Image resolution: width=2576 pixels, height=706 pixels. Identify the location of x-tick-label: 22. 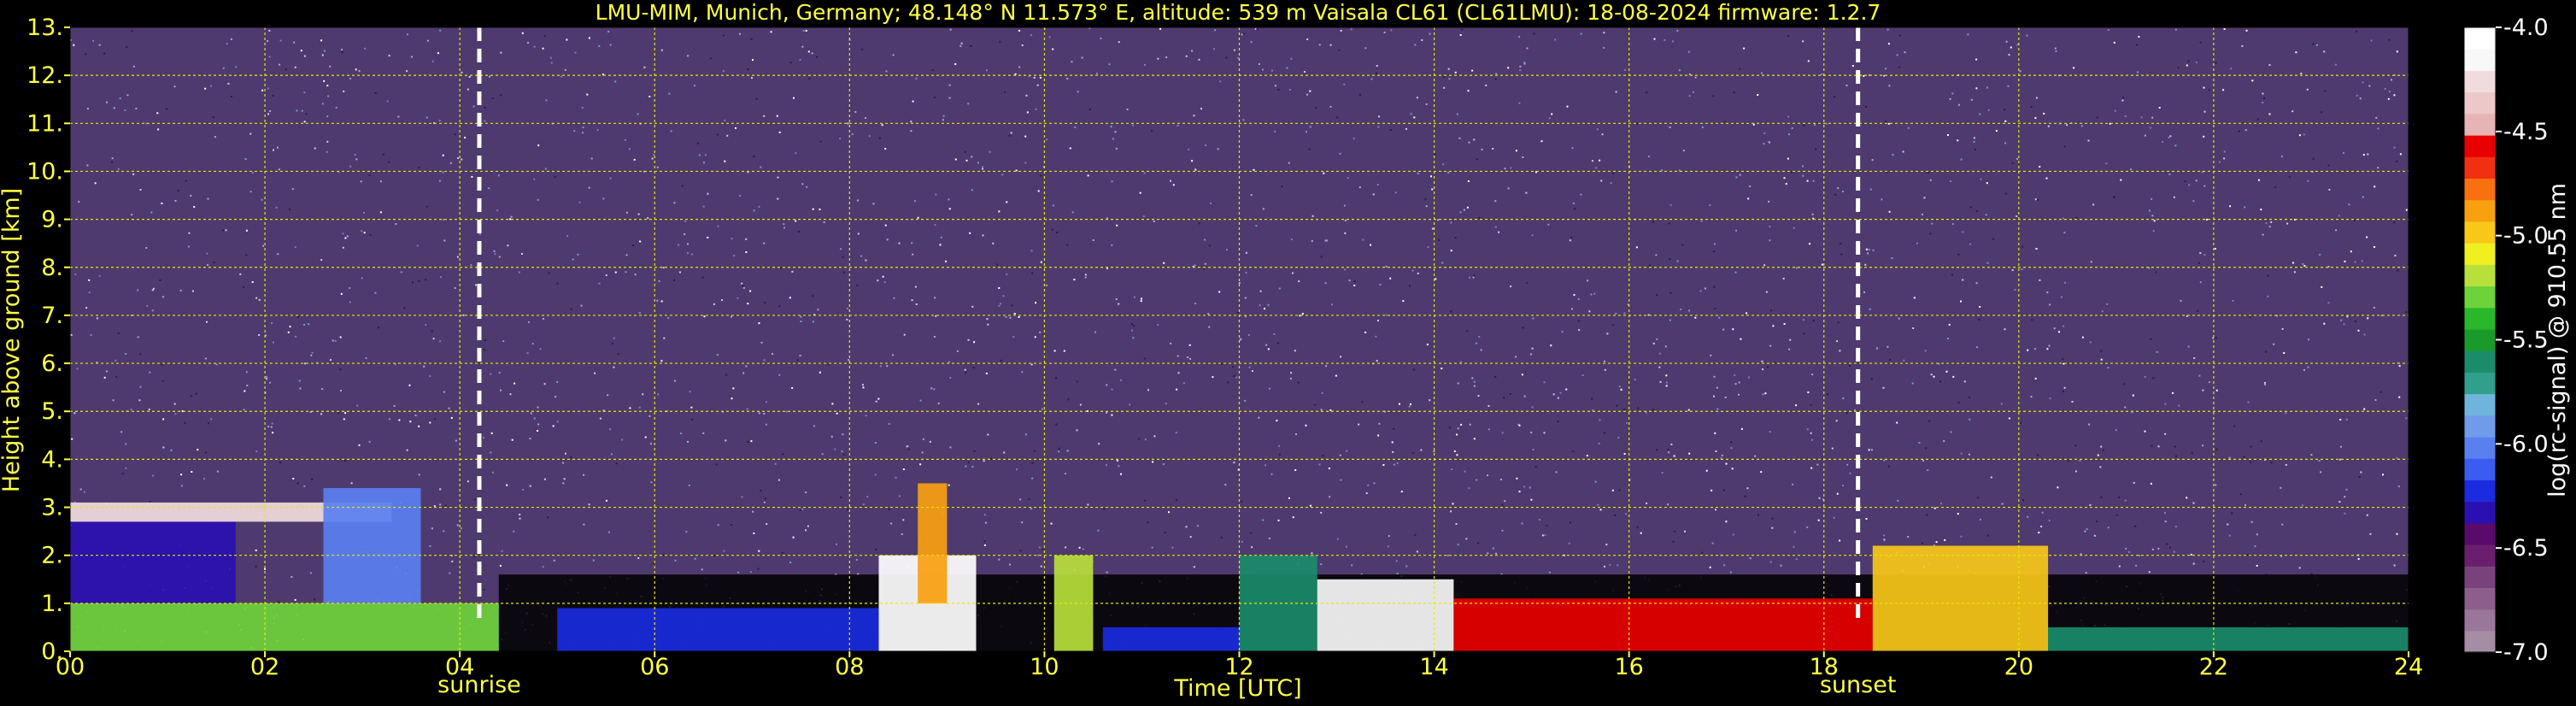
(2213, 667).